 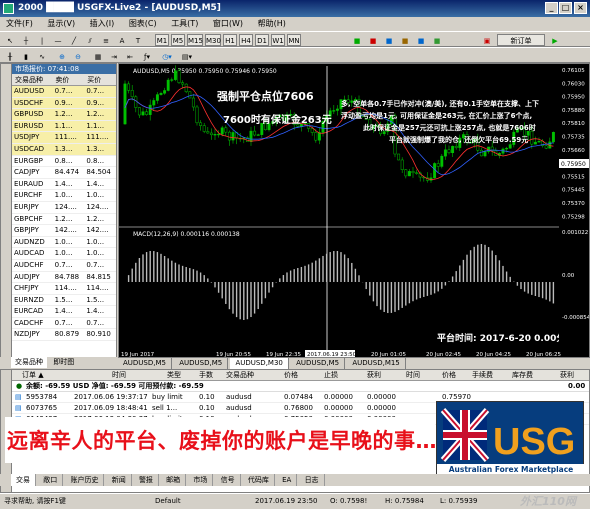 What do you see at coordinates (64, 335) in the screenshot?
I see `market-watch-row: NZDJPY 80.879 80.910` at bounding box center [64, 335].